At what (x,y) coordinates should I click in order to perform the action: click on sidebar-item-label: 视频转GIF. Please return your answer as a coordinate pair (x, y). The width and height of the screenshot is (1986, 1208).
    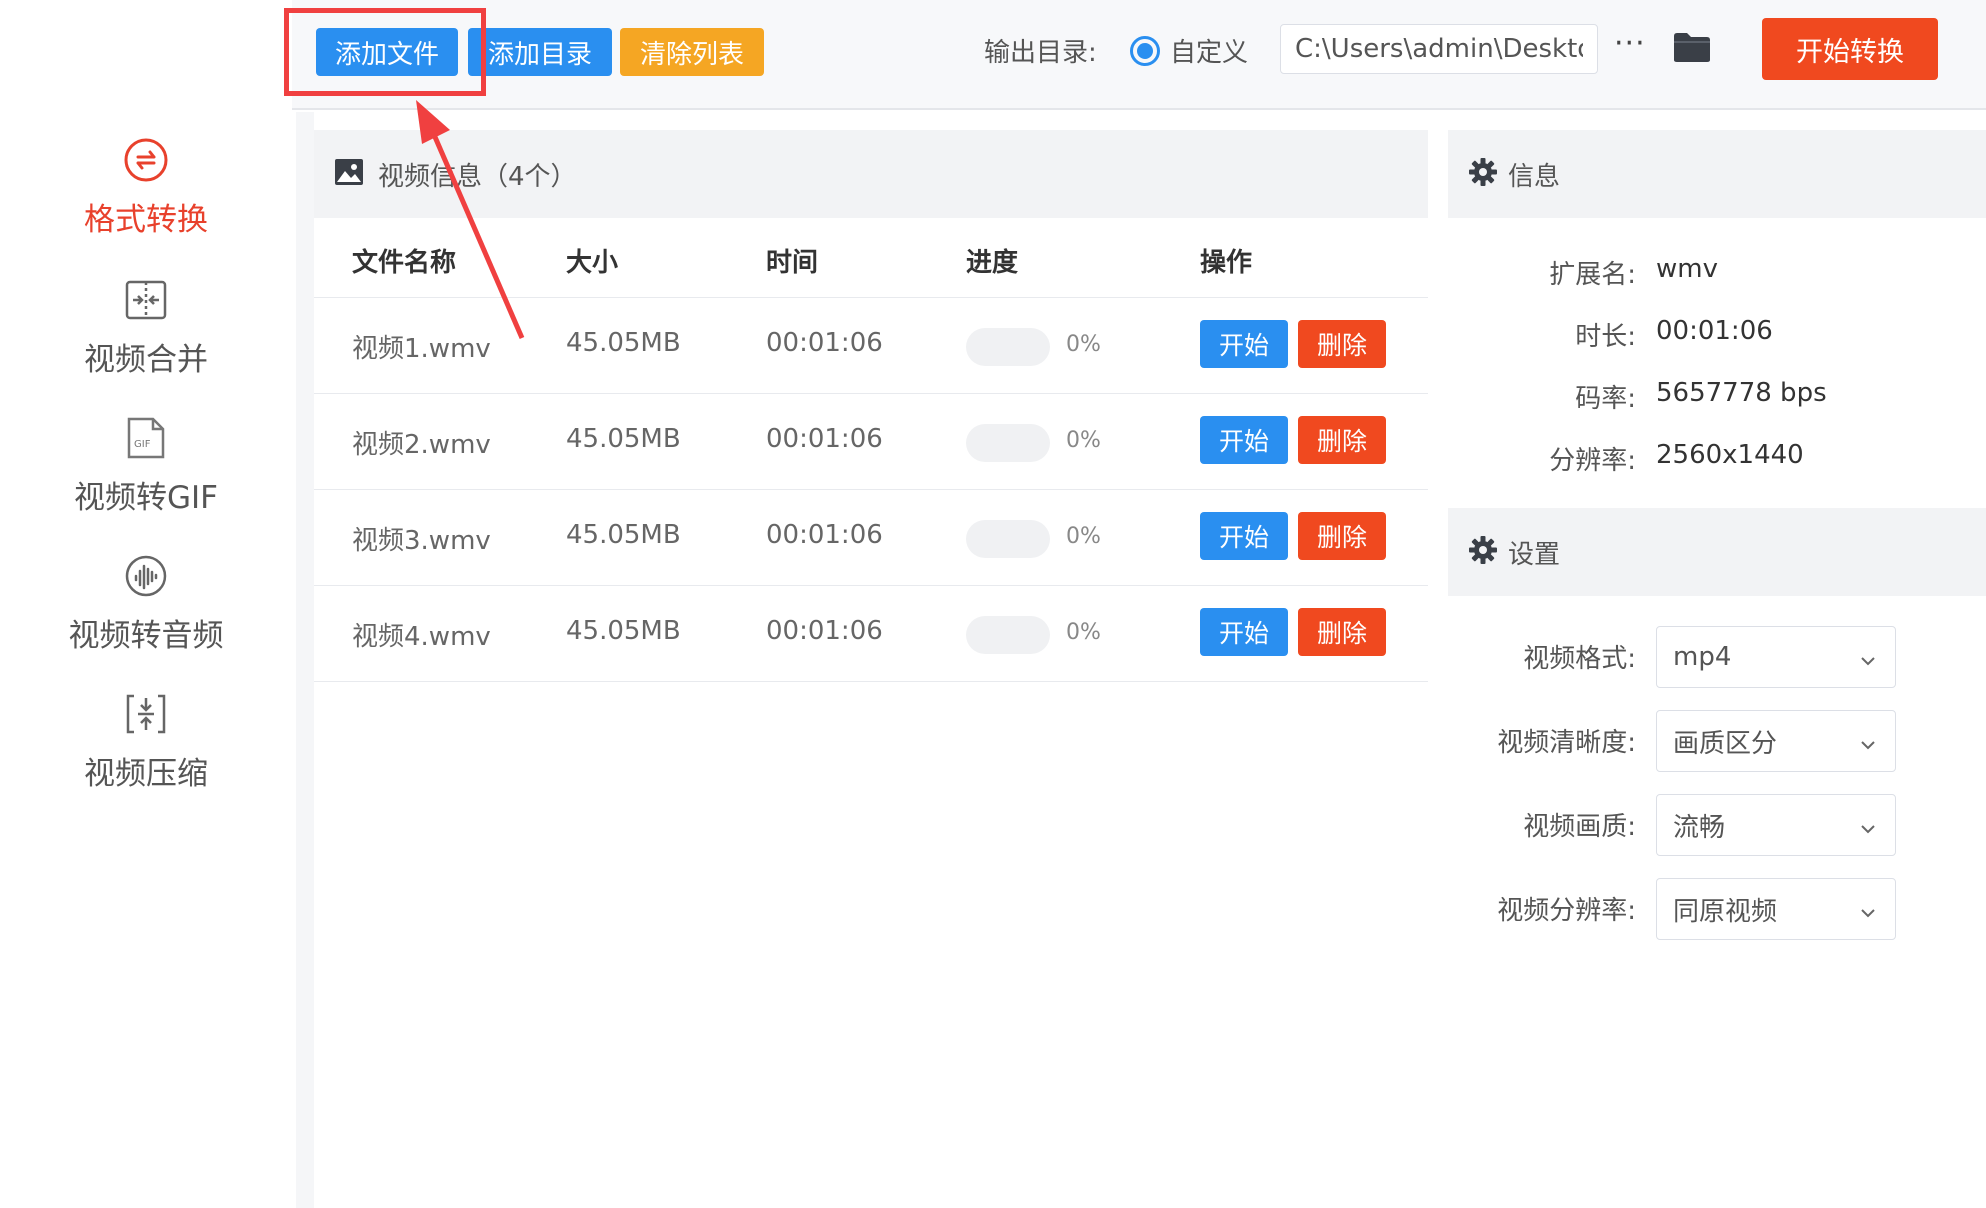
    Looking at the image, I should click on (146, 498).